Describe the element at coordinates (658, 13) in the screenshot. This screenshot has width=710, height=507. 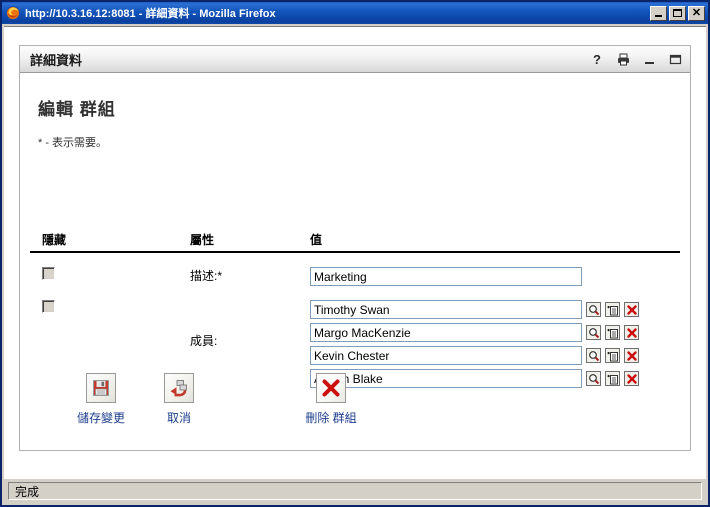
I see `minimize-button` at that location.